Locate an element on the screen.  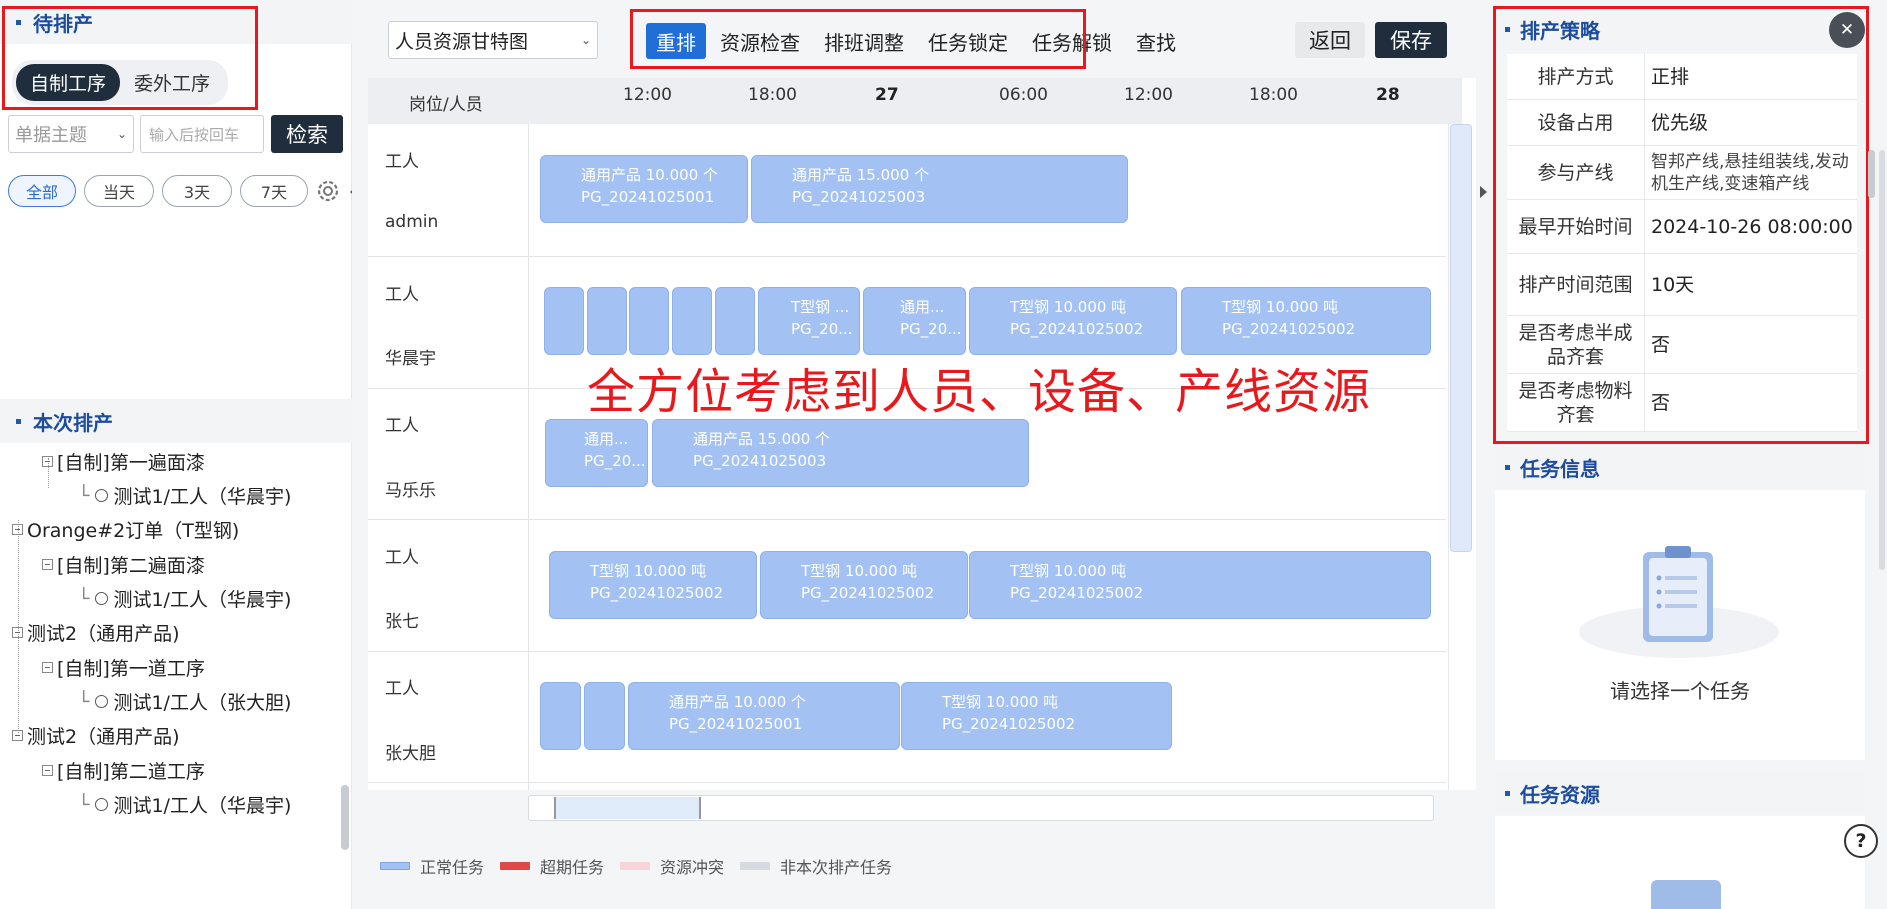
strategy-row: 最早开始时间 2024-10-26 08:00:00 is located at coordinates (1682, 227).